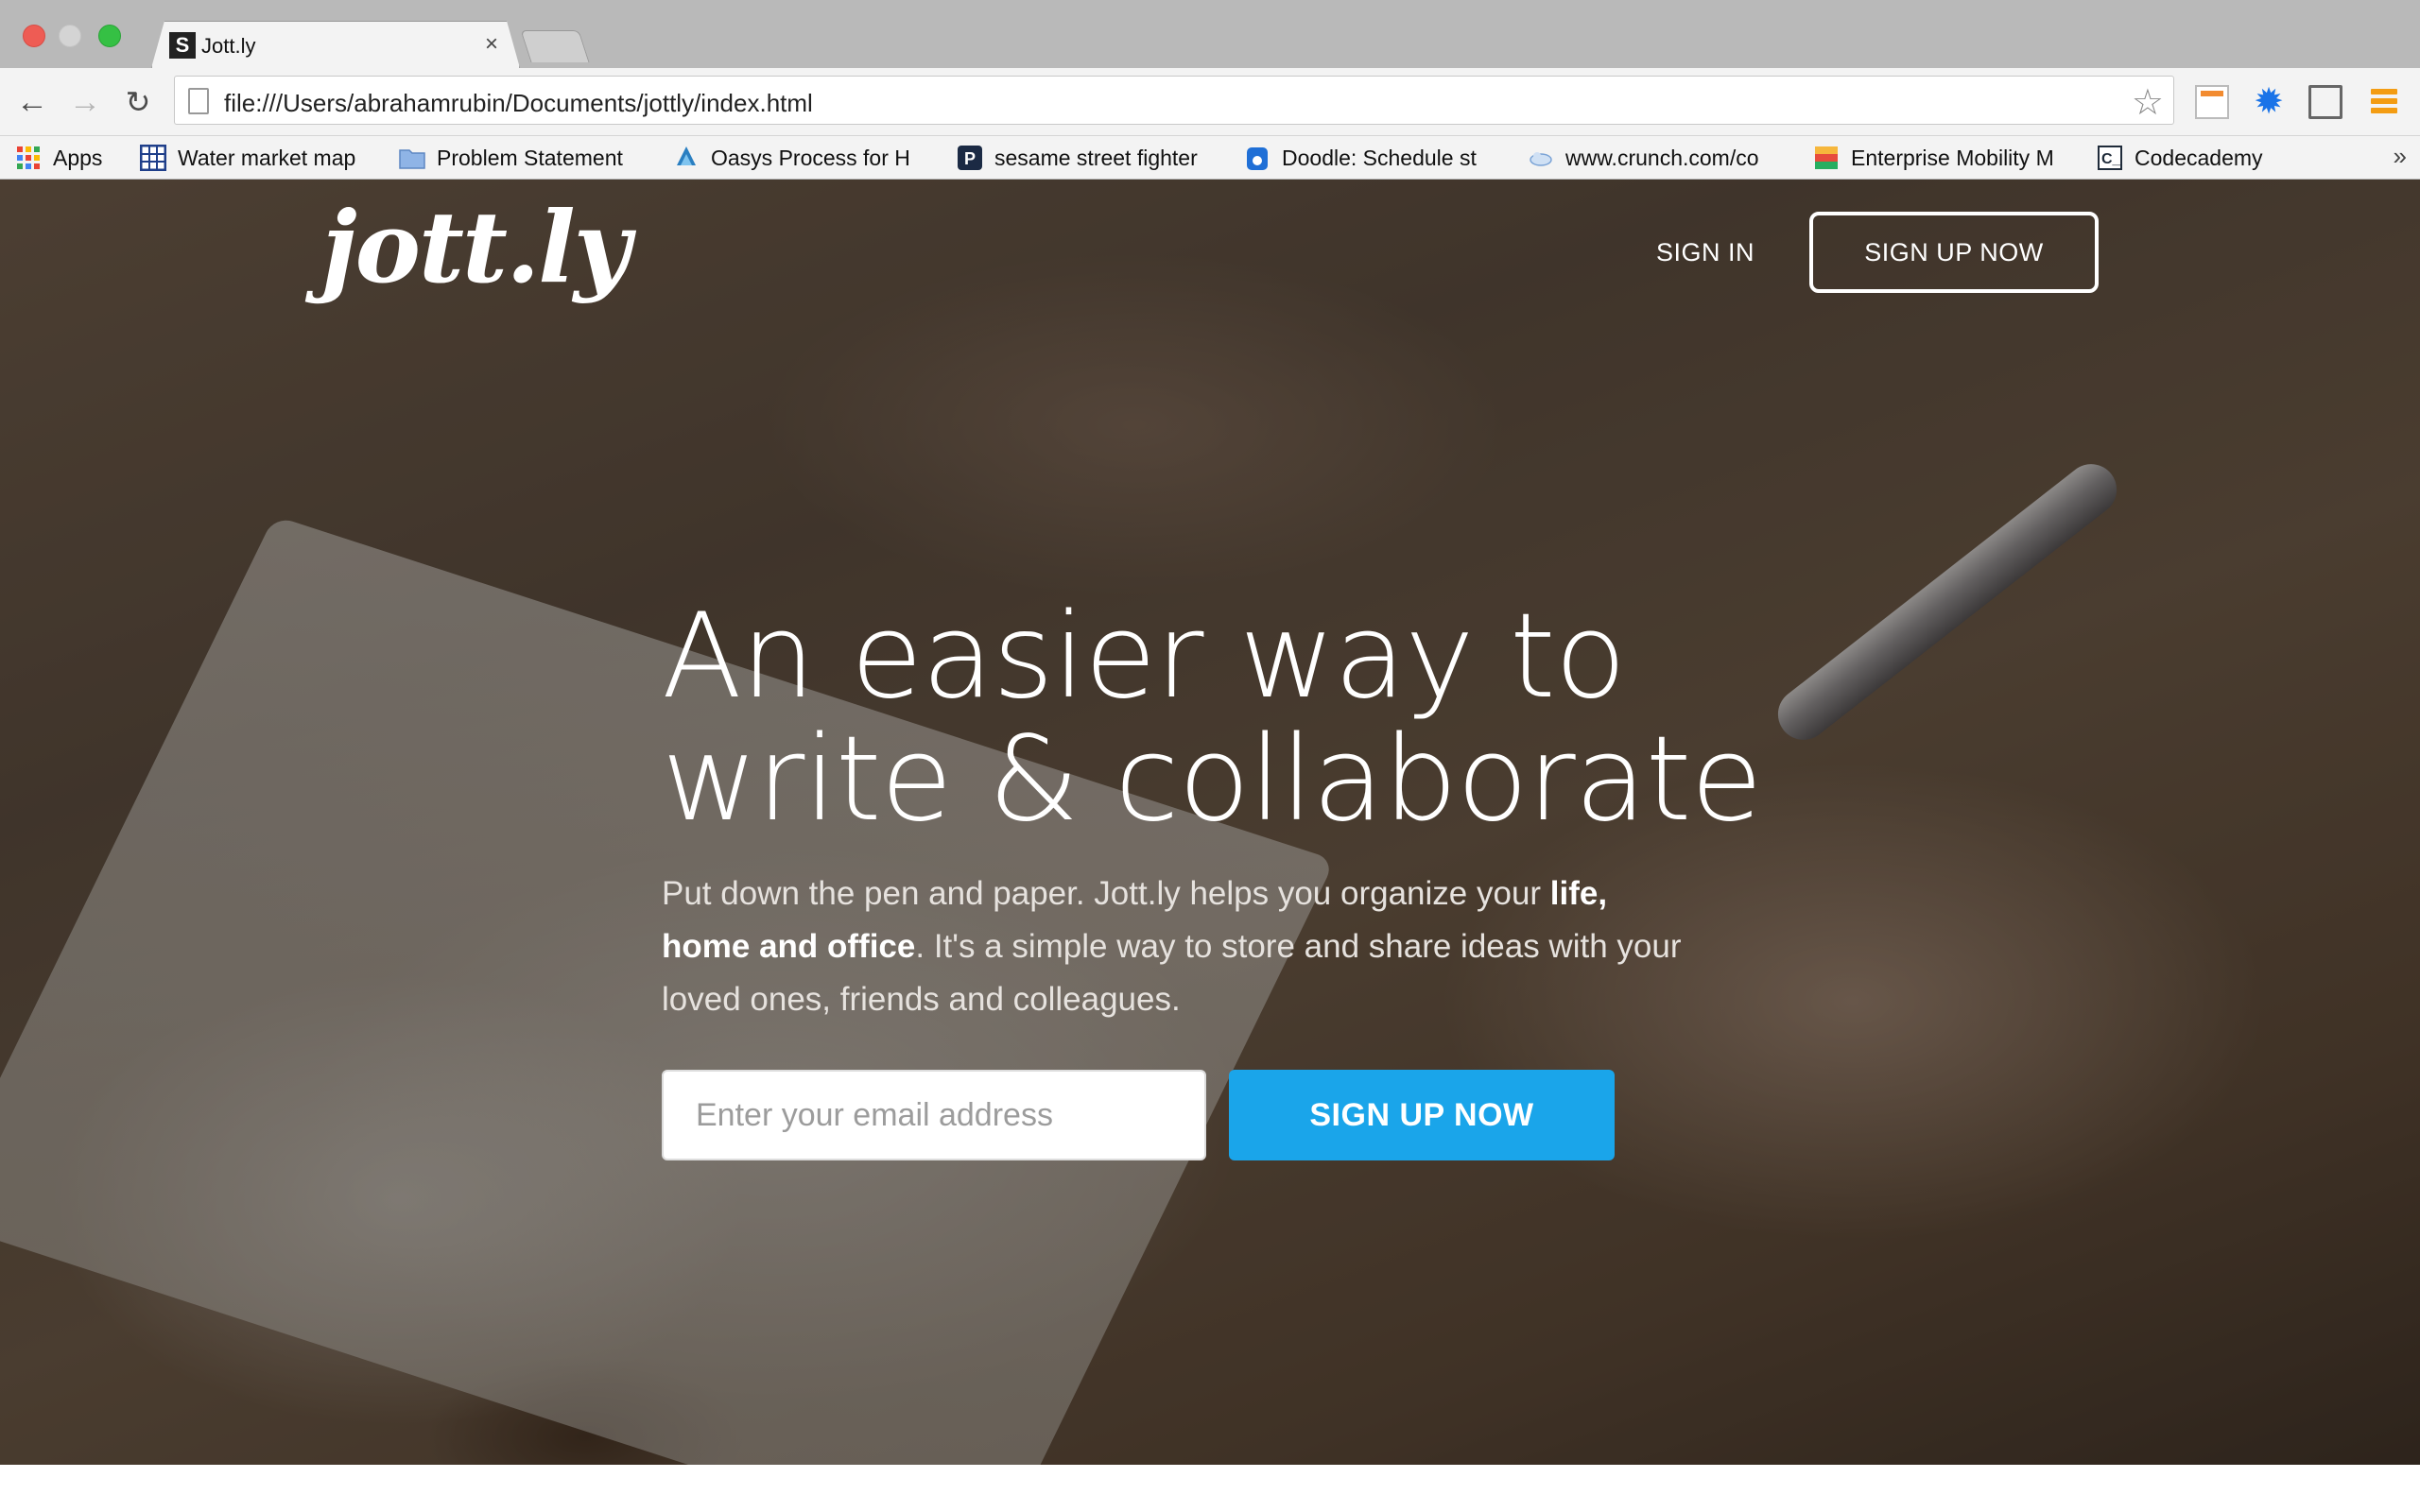 The height and width of the screenshot is (1512, 2420). I want to click on p-icon: P, so click(970, 158).